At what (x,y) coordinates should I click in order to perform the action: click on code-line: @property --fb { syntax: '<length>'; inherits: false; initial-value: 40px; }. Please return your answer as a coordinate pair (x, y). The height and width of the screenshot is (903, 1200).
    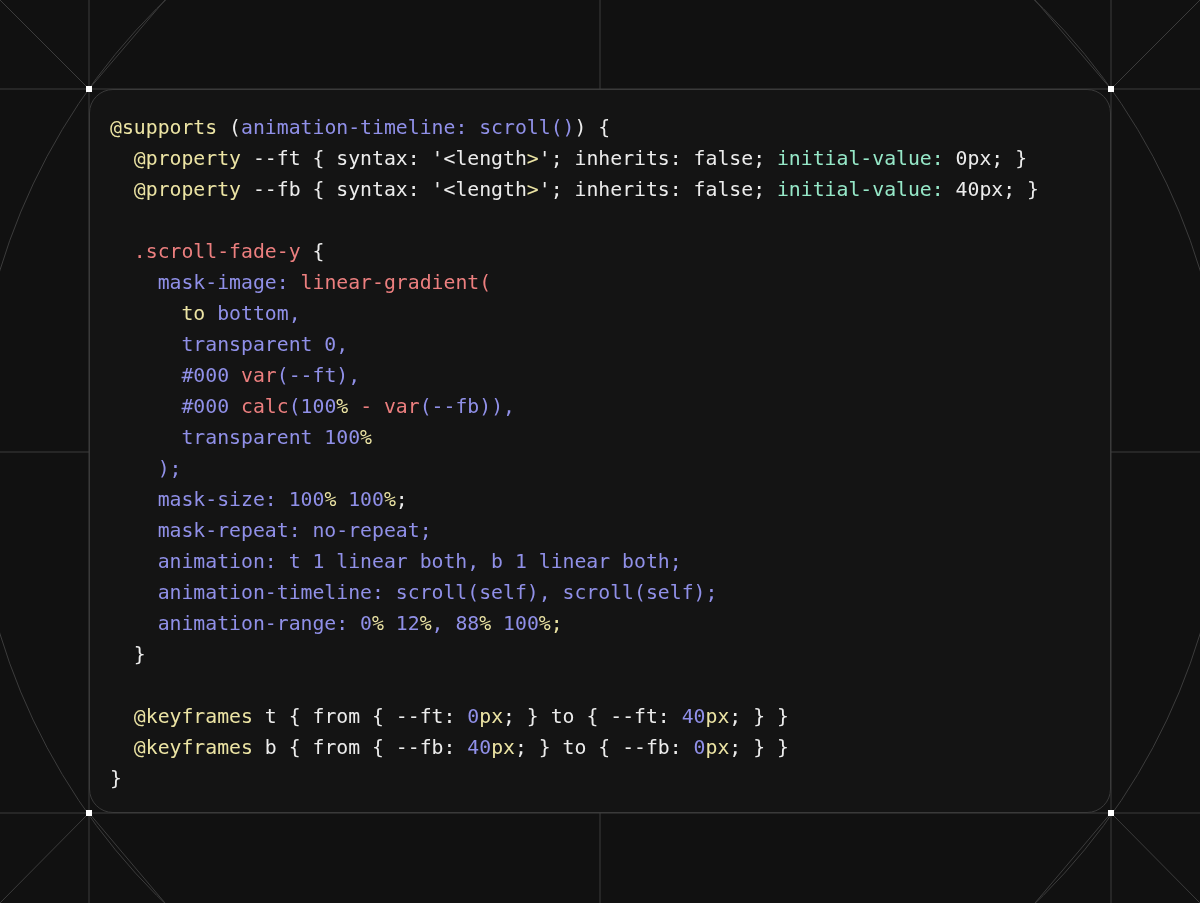
    Looking at the image, I should click on (585, 190).